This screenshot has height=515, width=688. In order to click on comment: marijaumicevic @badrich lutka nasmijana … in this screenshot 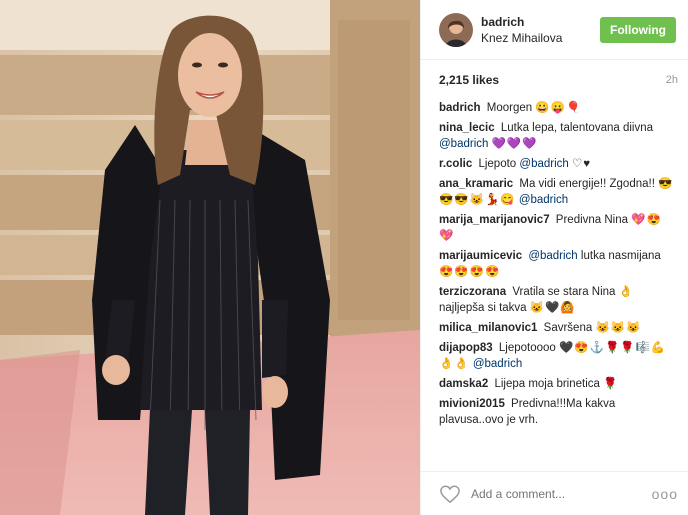, I will do `click(557, 264)`.